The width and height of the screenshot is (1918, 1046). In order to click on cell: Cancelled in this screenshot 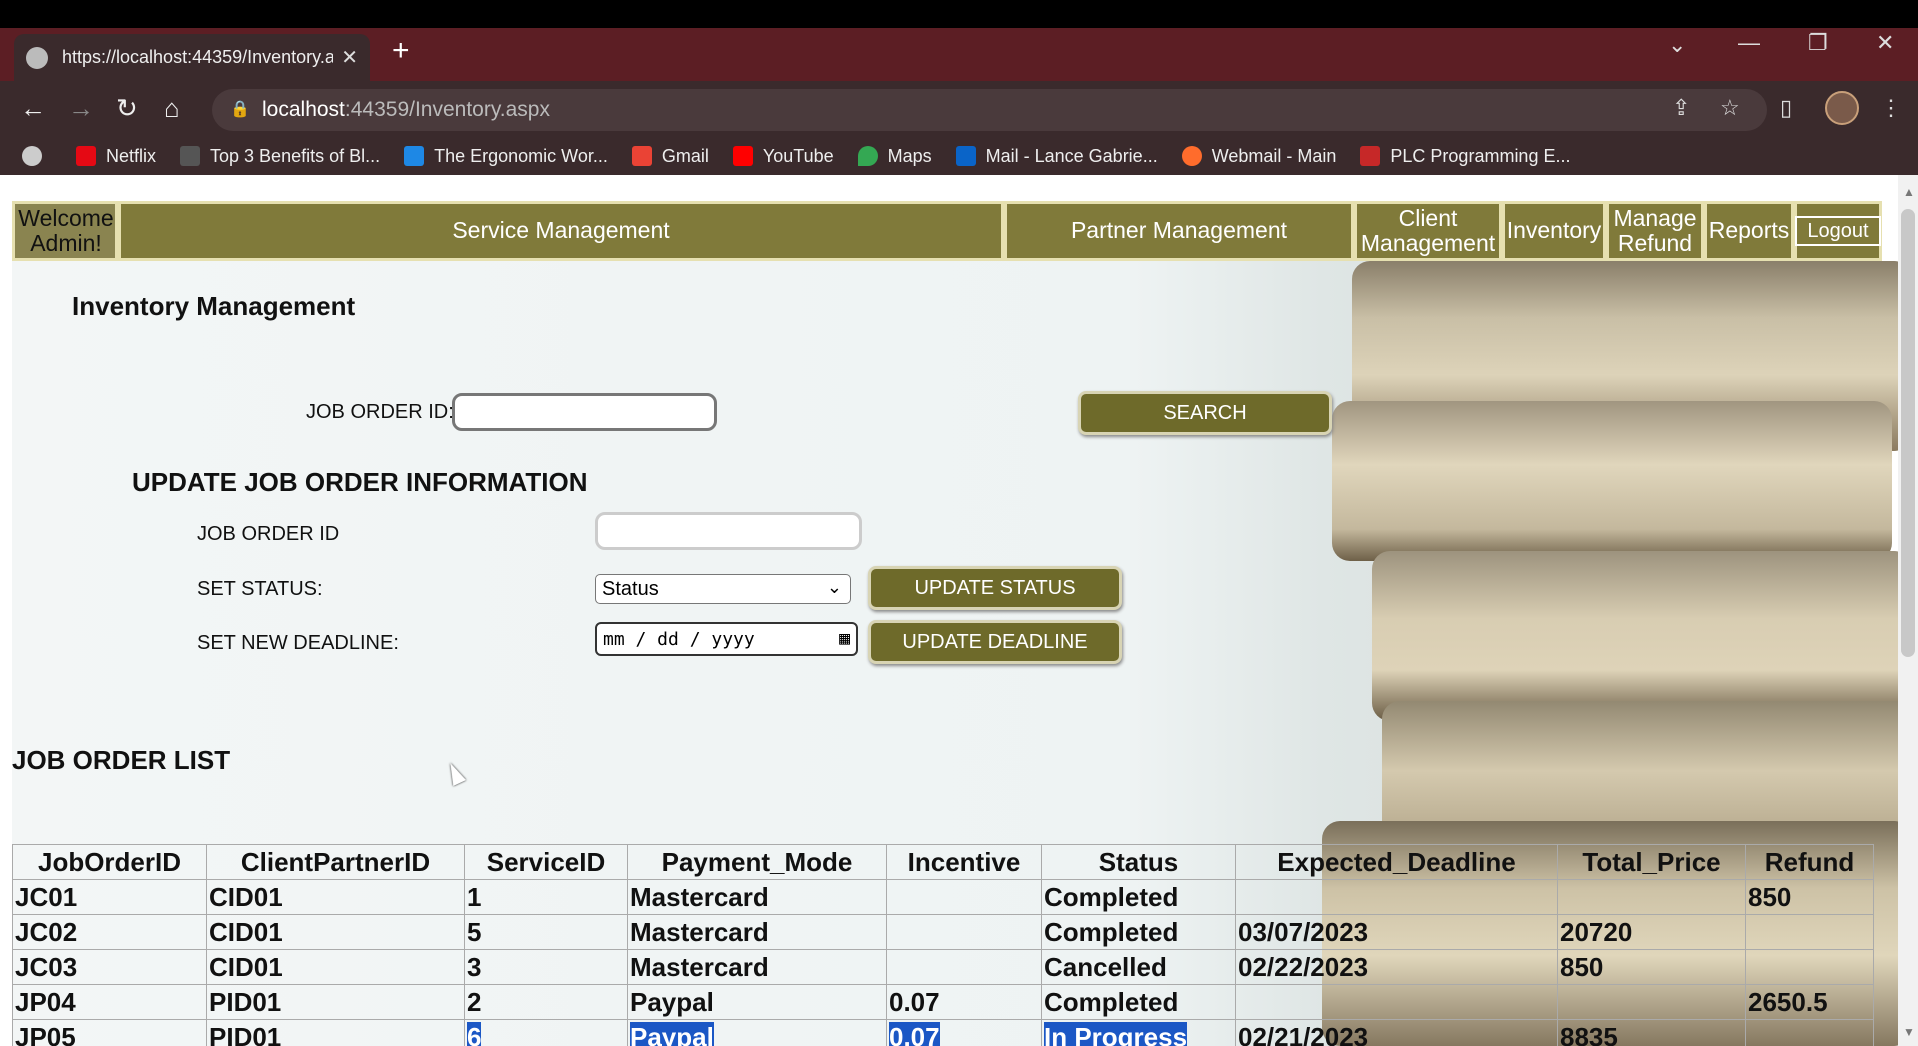, I will do `click(1138, 967)`.